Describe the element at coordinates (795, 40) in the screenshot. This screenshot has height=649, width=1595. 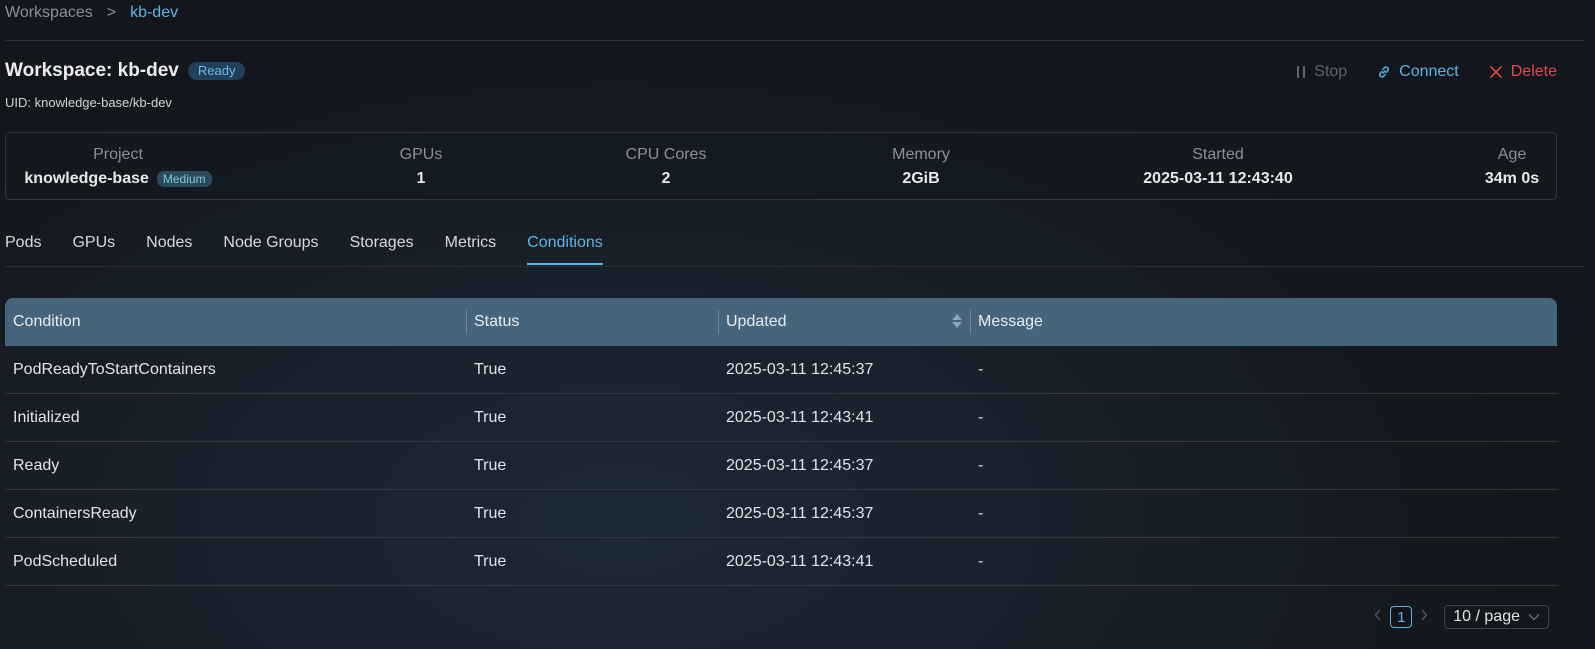
I see `header-divider` at that location.